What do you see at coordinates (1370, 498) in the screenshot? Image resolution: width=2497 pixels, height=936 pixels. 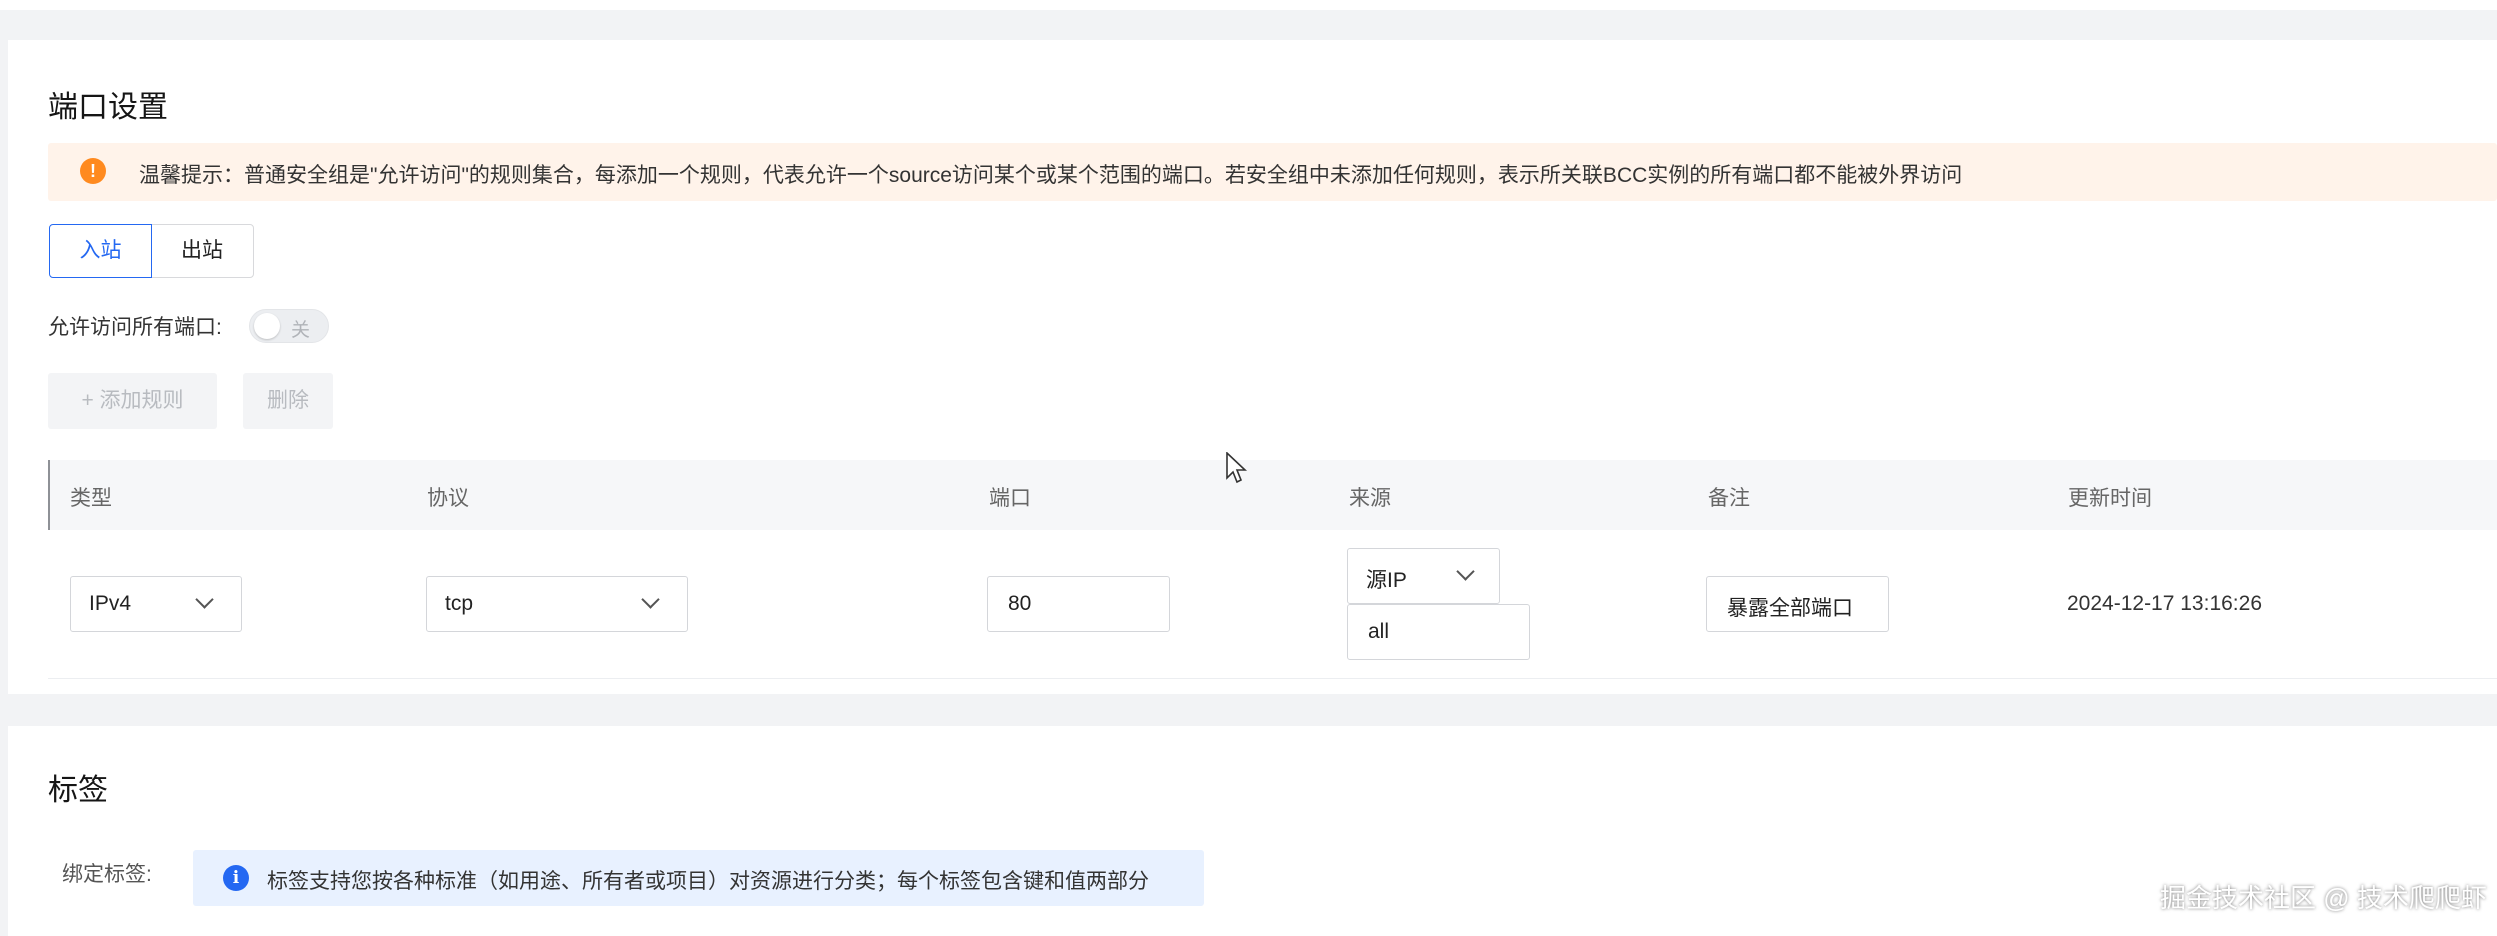 I see `header-source: 来源` at bounding box center [1370, 498].